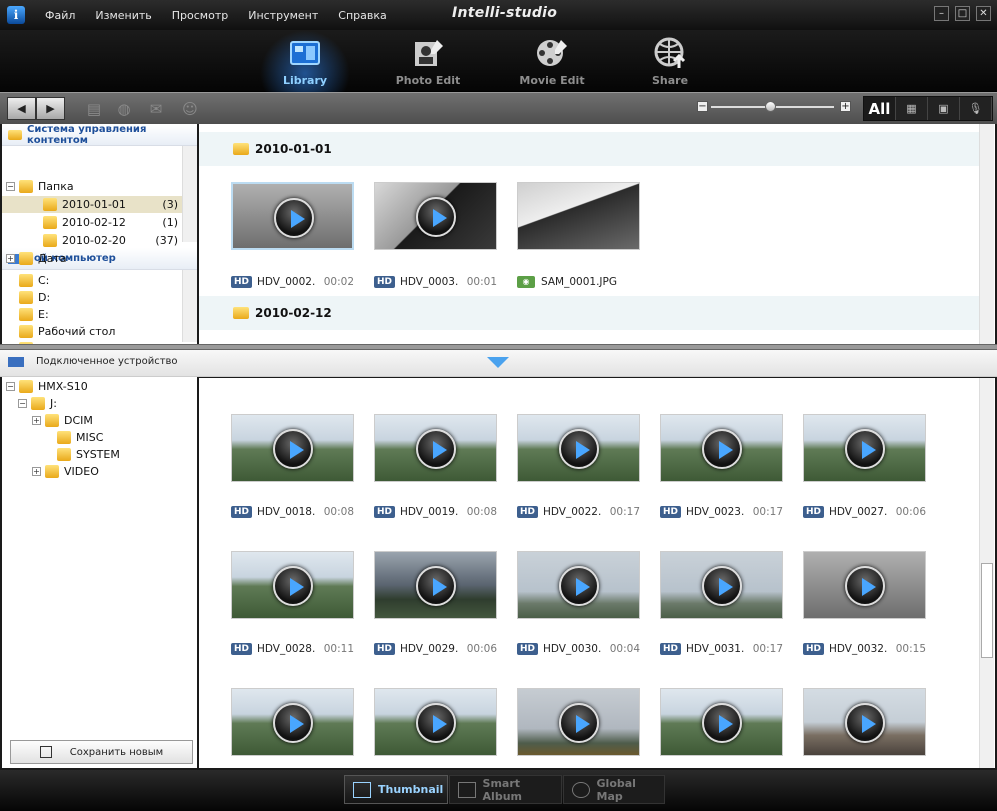 This screenshot has height=811, width=997. I want to click on tree-item: − Папка, so click(92, 186).